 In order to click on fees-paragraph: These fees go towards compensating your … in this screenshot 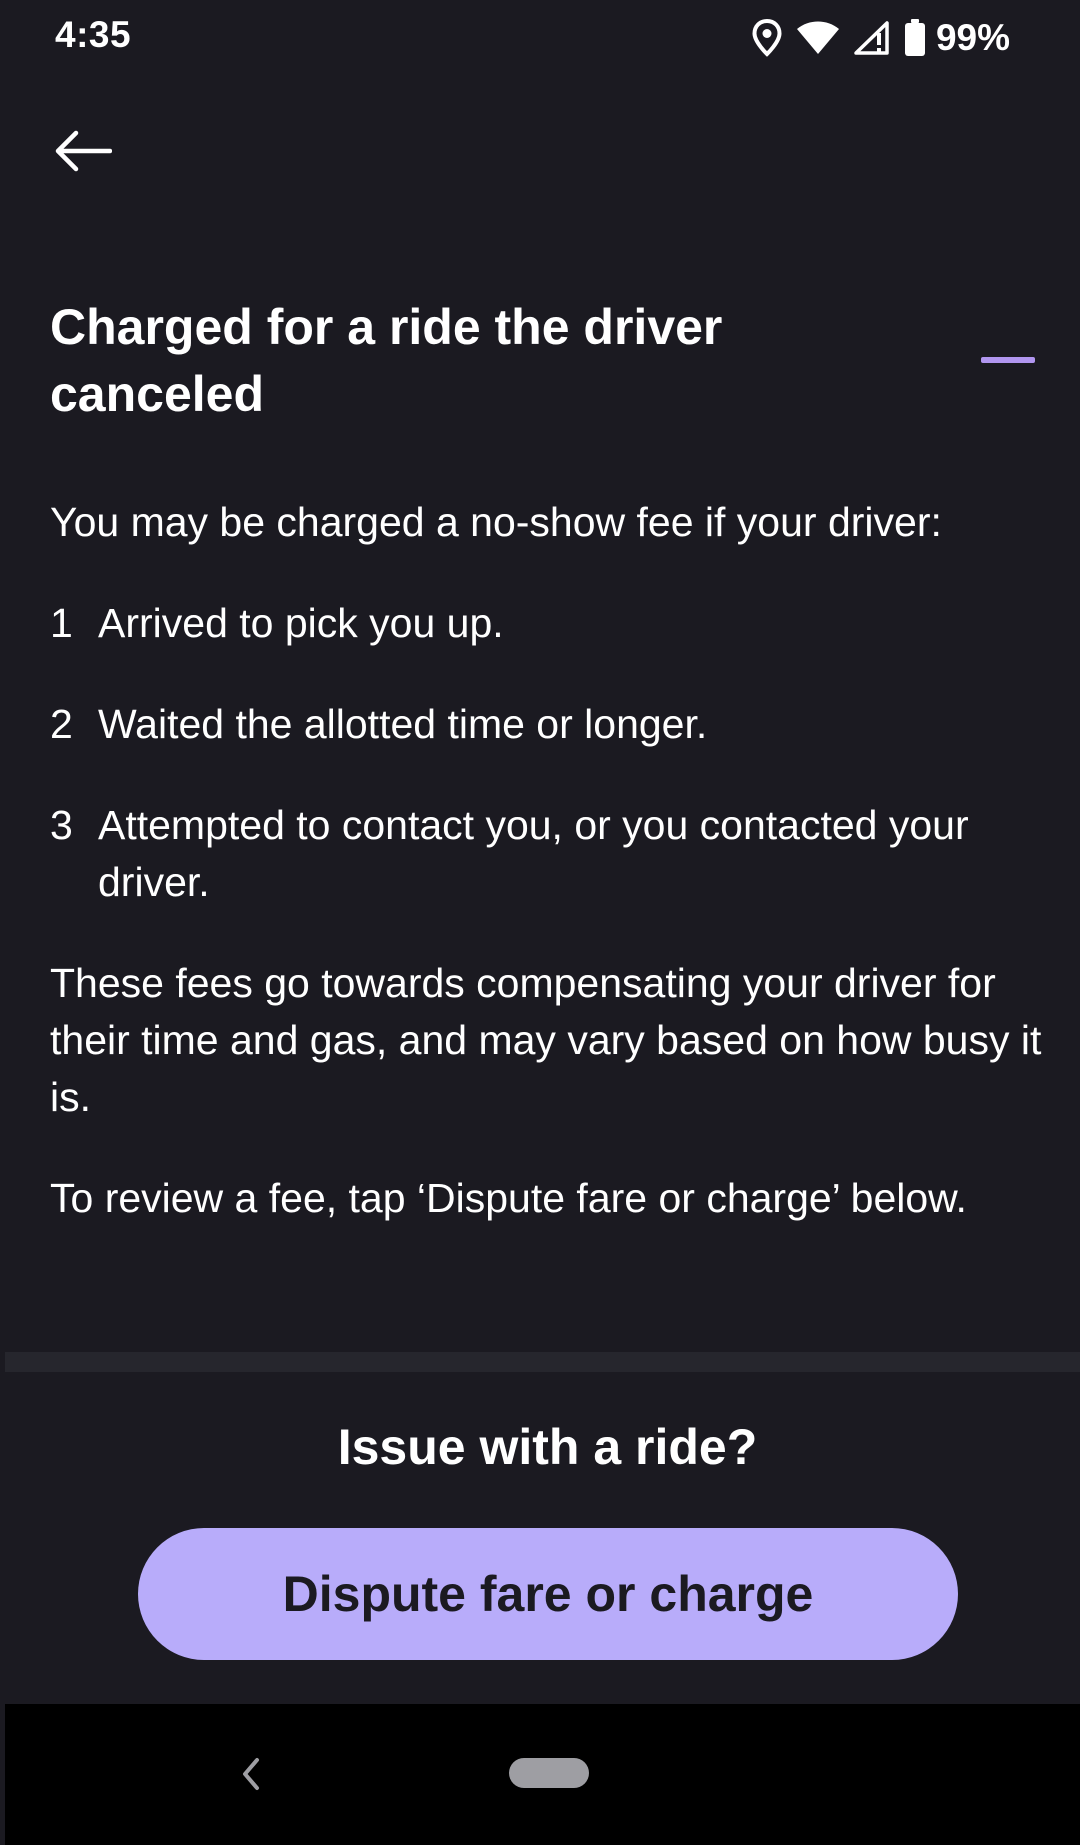, I will do `click(546, 1040)`.